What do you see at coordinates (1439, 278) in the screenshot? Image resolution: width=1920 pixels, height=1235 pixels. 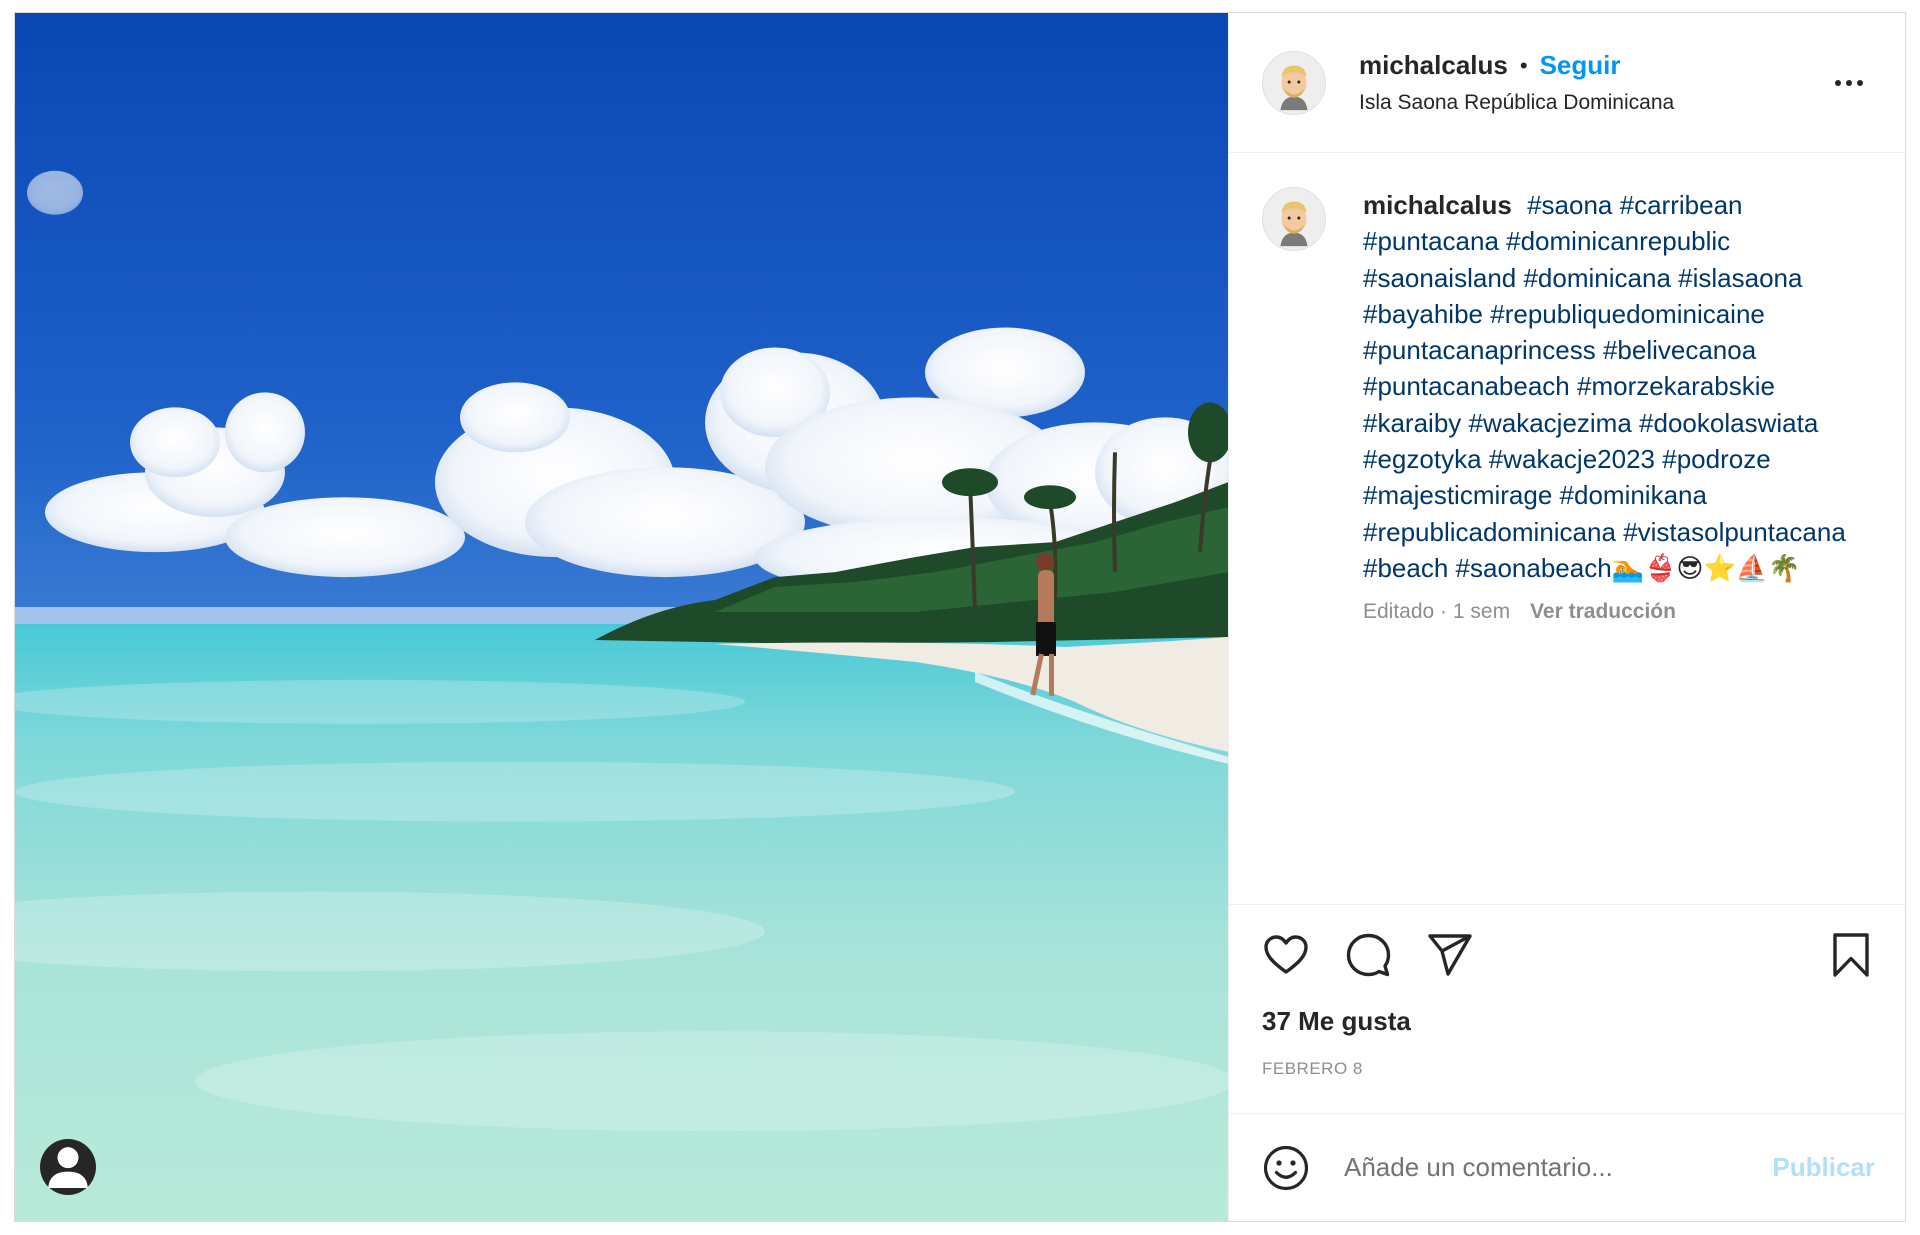 I see `hashtag-link: #saonaisland` at bounding box center [1439, 278].